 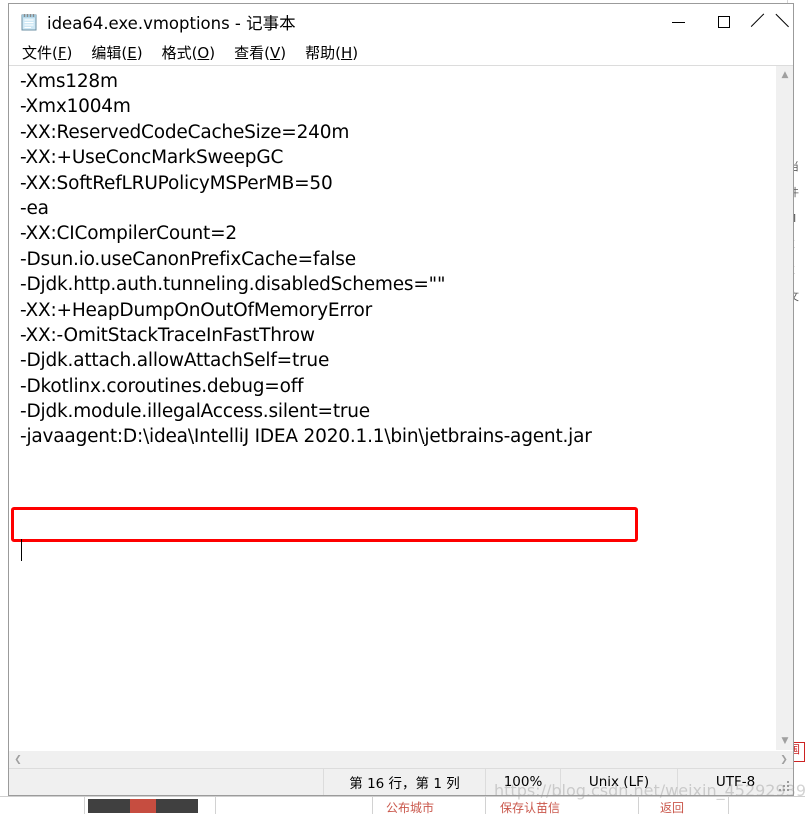 What do you see at coordinates (196, 310) in the screenshot?
I see `editor-line: -XX:+HeapDumpOnOutOfMemoryError` at bounding box center [196, 310].